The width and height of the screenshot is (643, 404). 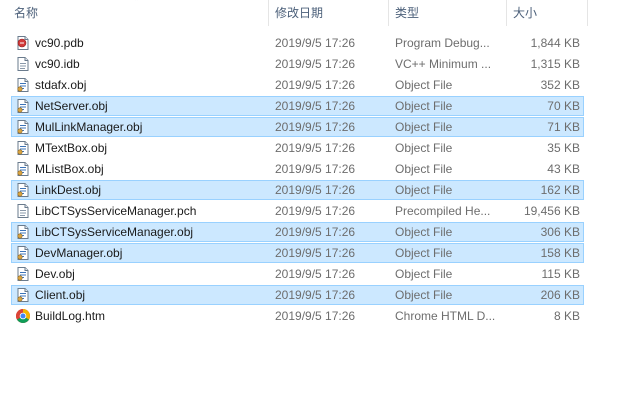 I want to click on file-name: MTextBox.obj, so click(x=151, y=148).